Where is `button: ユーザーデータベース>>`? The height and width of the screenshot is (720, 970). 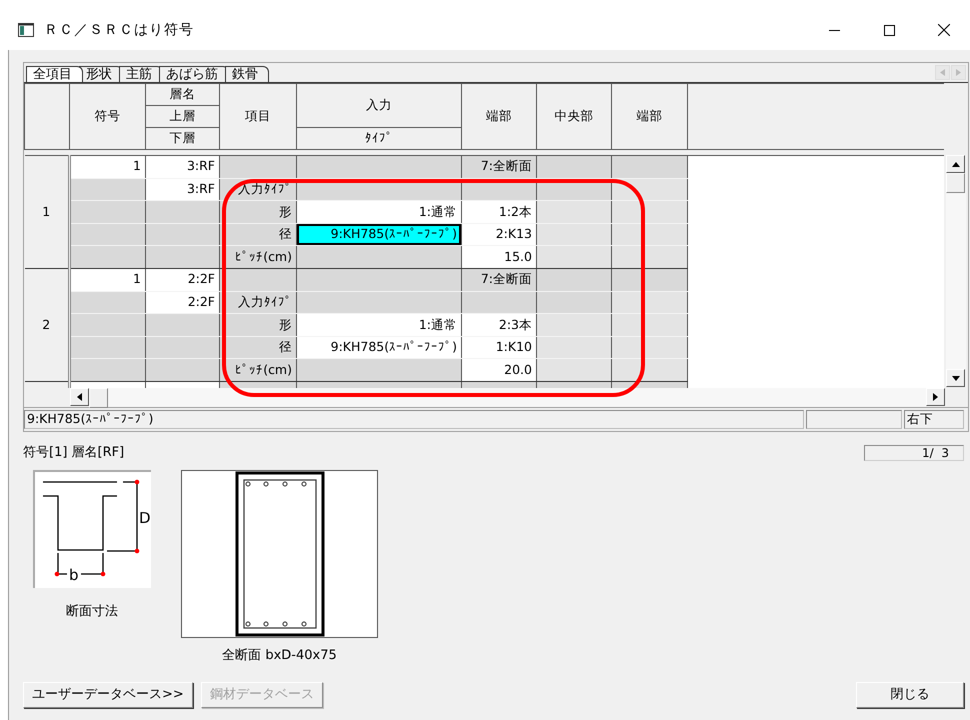 button: ユーザーデータベース>> is located at coordinates (108, 695).